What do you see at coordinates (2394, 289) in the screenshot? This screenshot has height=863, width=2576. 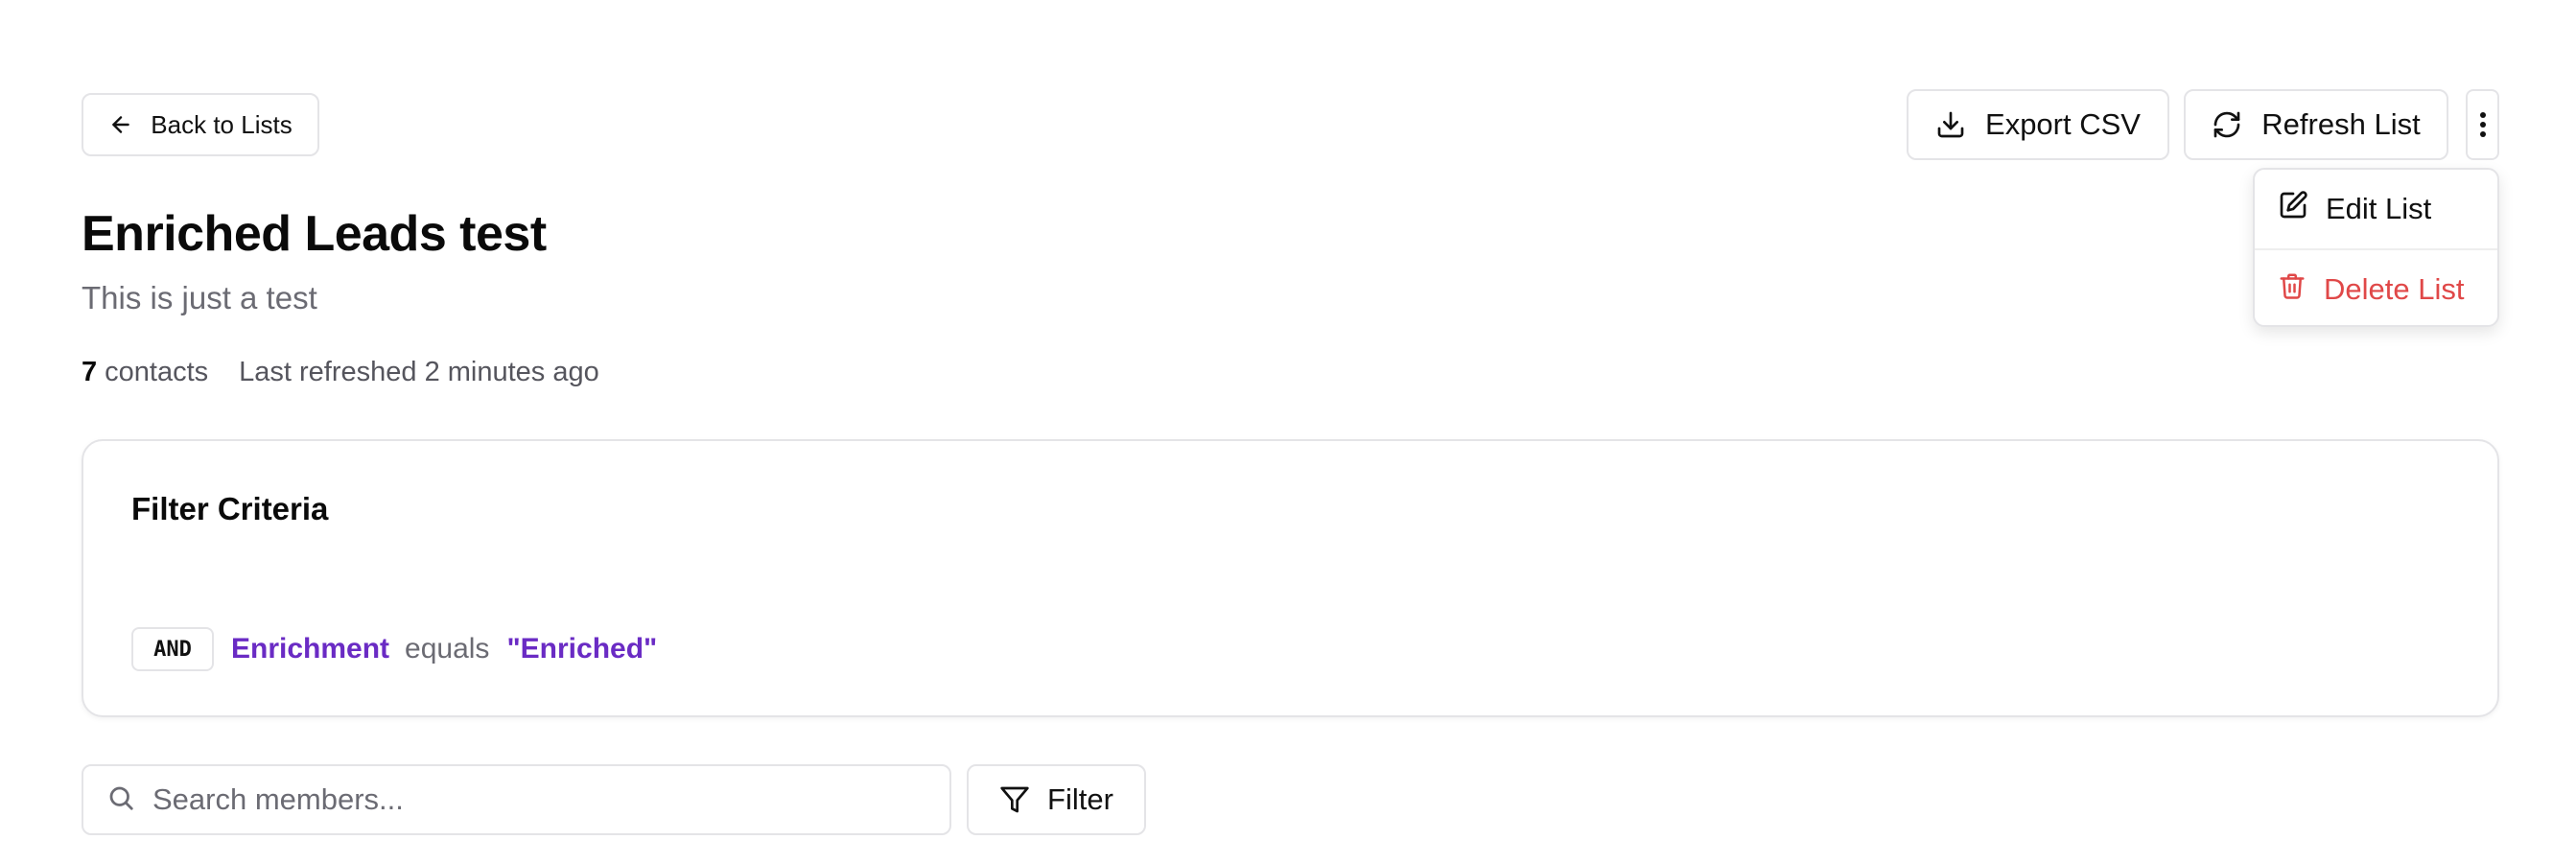 I see `delete-list-label: Delete List` at bounding box center [2394, 289].